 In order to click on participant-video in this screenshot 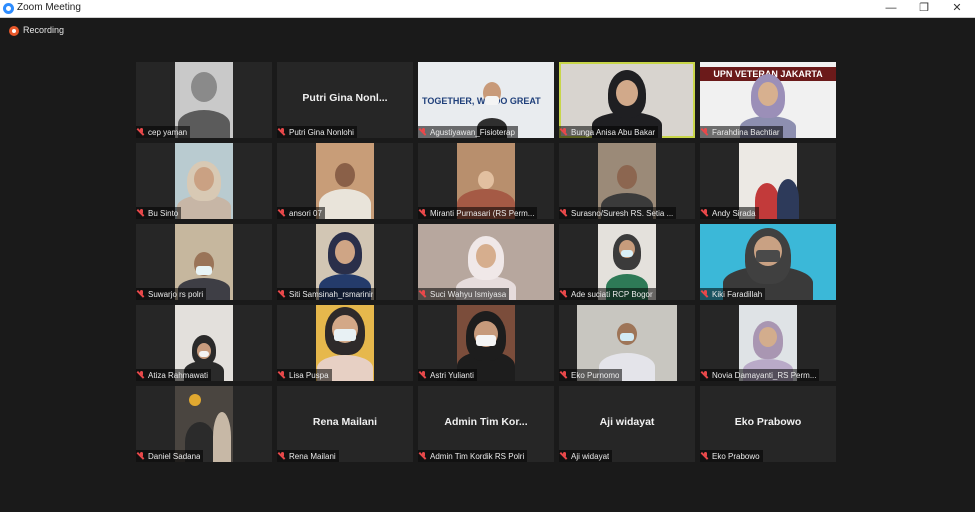, I will do `click(204, 181)`.